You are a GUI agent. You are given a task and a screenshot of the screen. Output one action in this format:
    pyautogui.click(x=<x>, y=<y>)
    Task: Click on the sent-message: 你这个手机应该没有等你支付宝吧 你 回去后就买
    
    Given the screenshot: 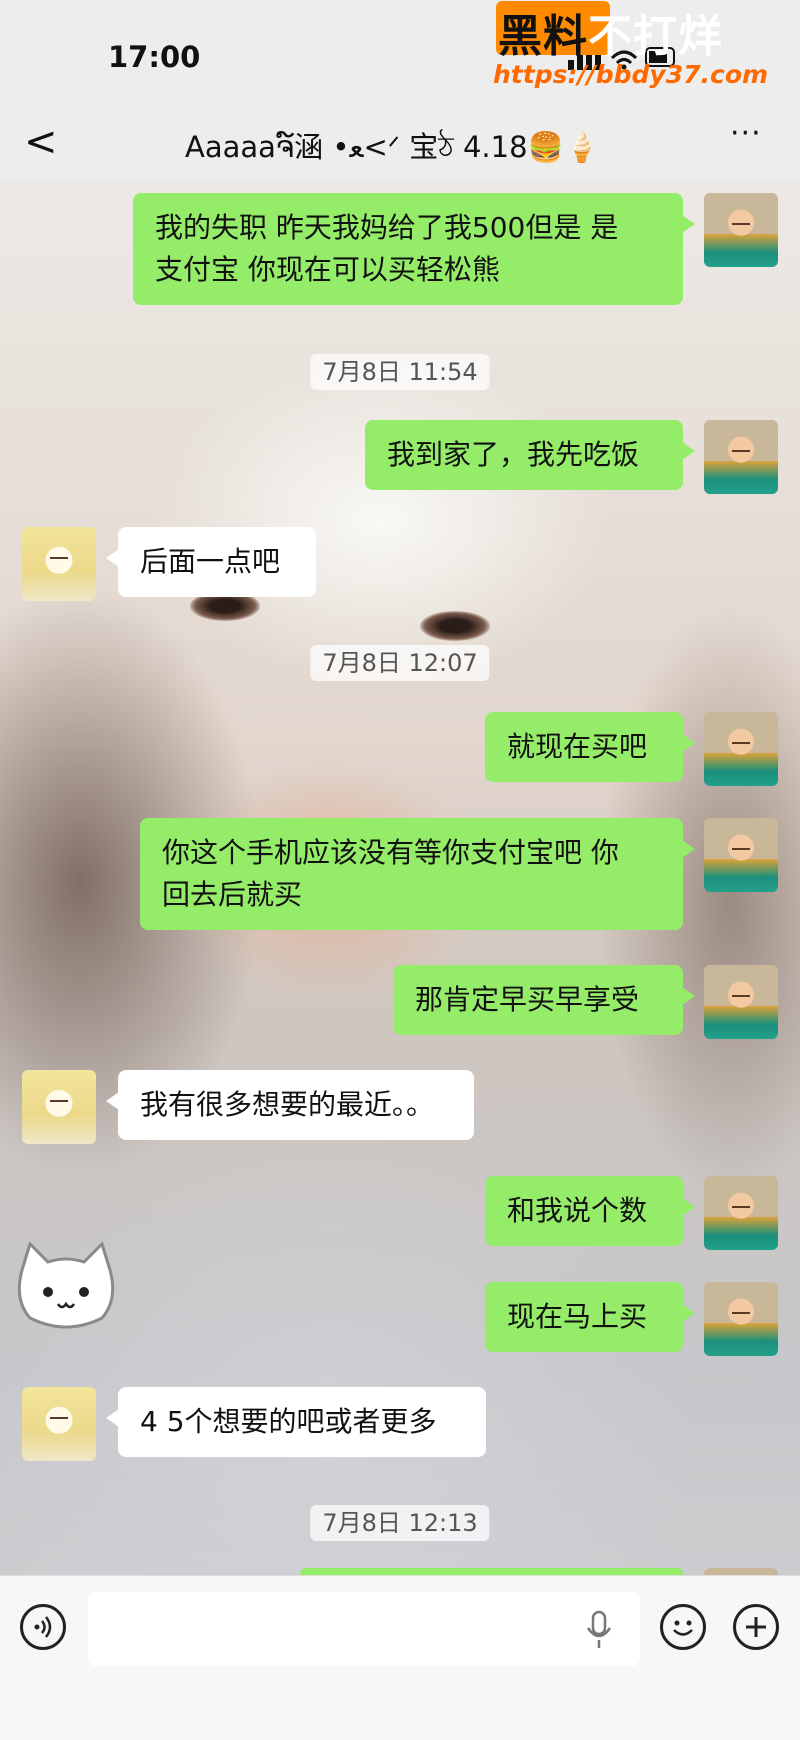 What is the action you would take?
    pyautogui.click(x=417, y=874)
    